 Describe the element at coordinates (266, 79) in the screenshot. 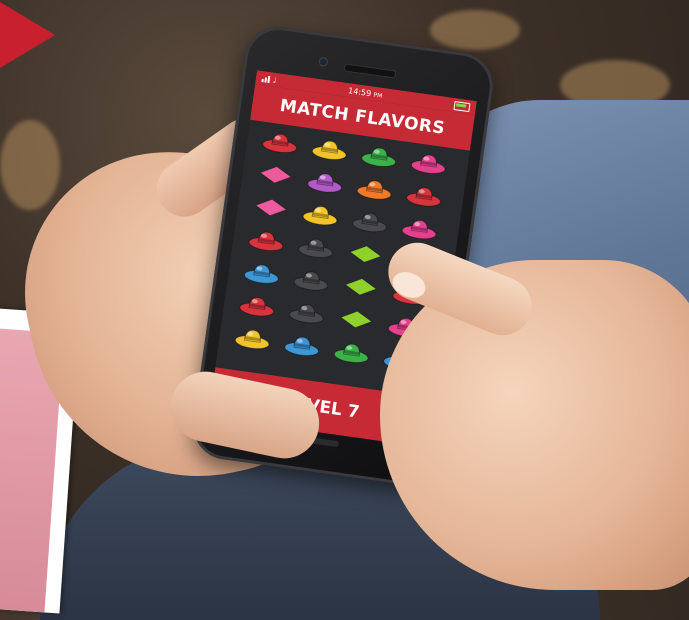

I see `signal-icon` at that location.